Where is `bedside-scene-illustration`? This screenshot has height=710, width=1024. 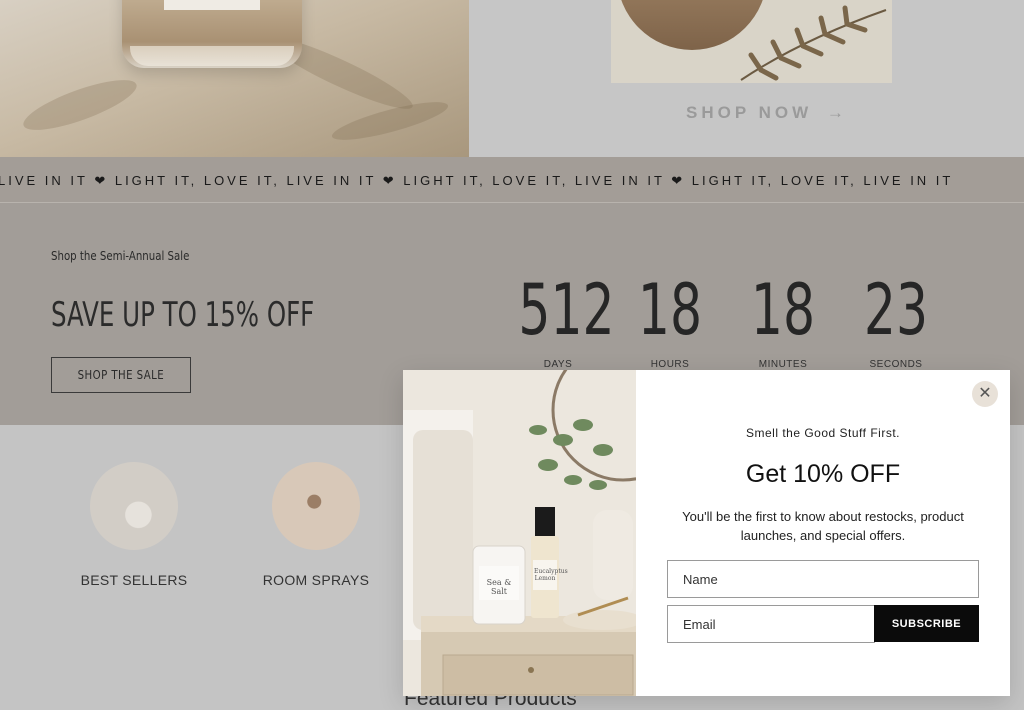 bedside-scene-illustration is located at coordinates (519, 533).